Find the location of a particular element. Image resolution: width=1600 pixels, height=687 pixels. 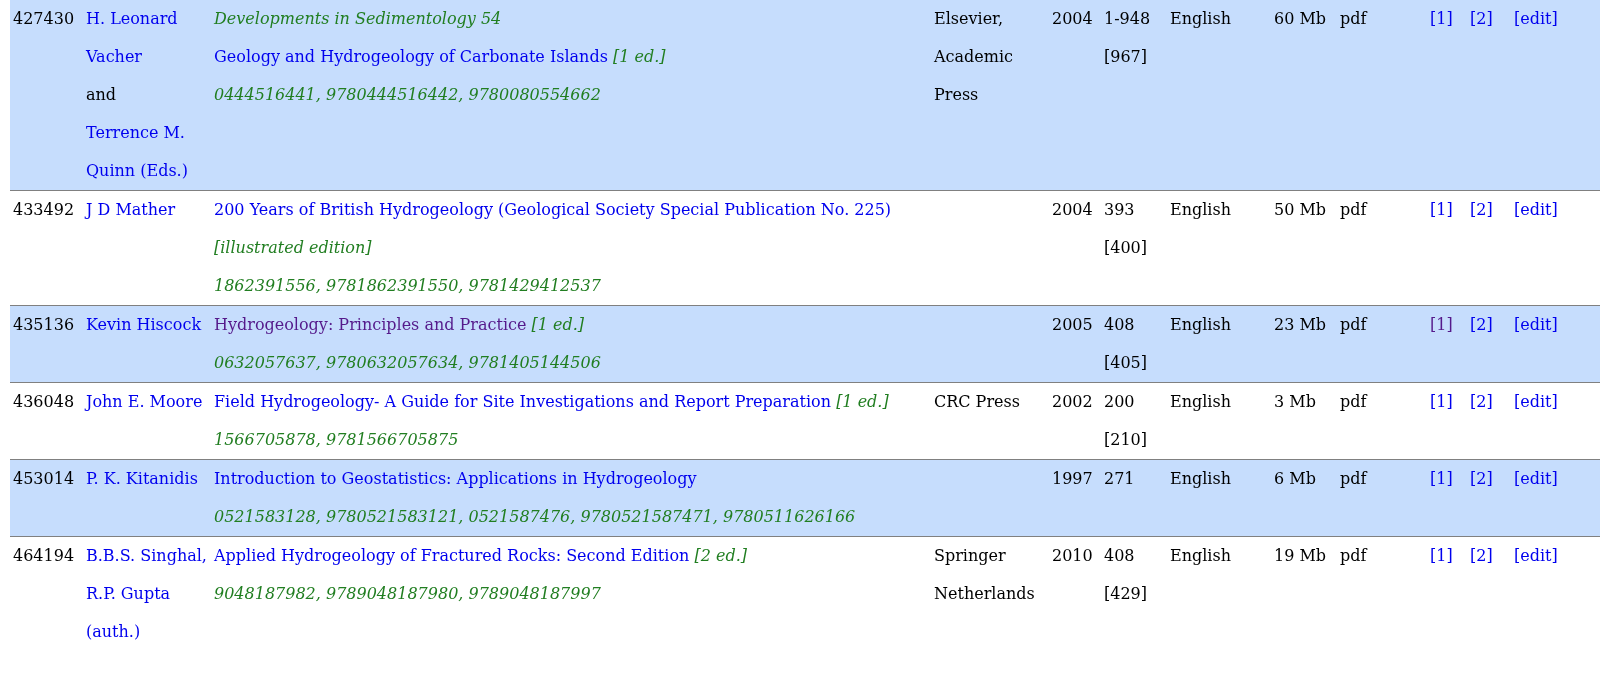

author-link: J D Mather is located at coordinates (131, 210).